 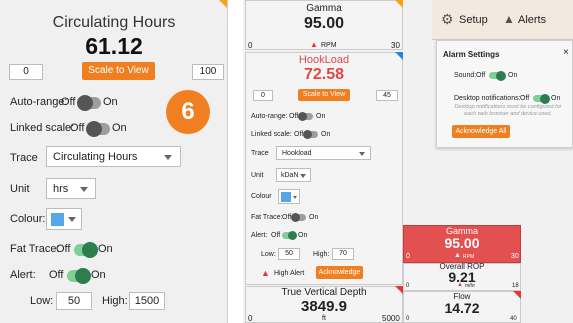 What do you see at coordinates (297, 153) in the screenshot?
I see `hook-trace-value: Hookload` at bounding box center [297, 153].